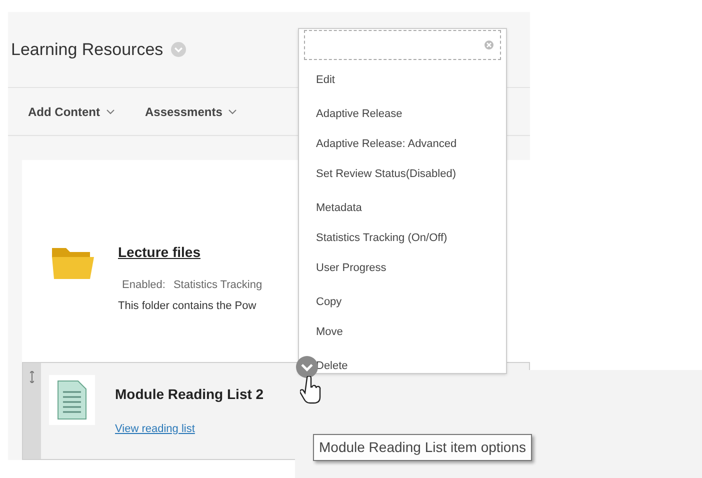 The width and height of the screenshot is (702, 478). Describe the element at coordinates (217, 285) in the screenshot. I see `status-value: Statistics Tracking` at that location.